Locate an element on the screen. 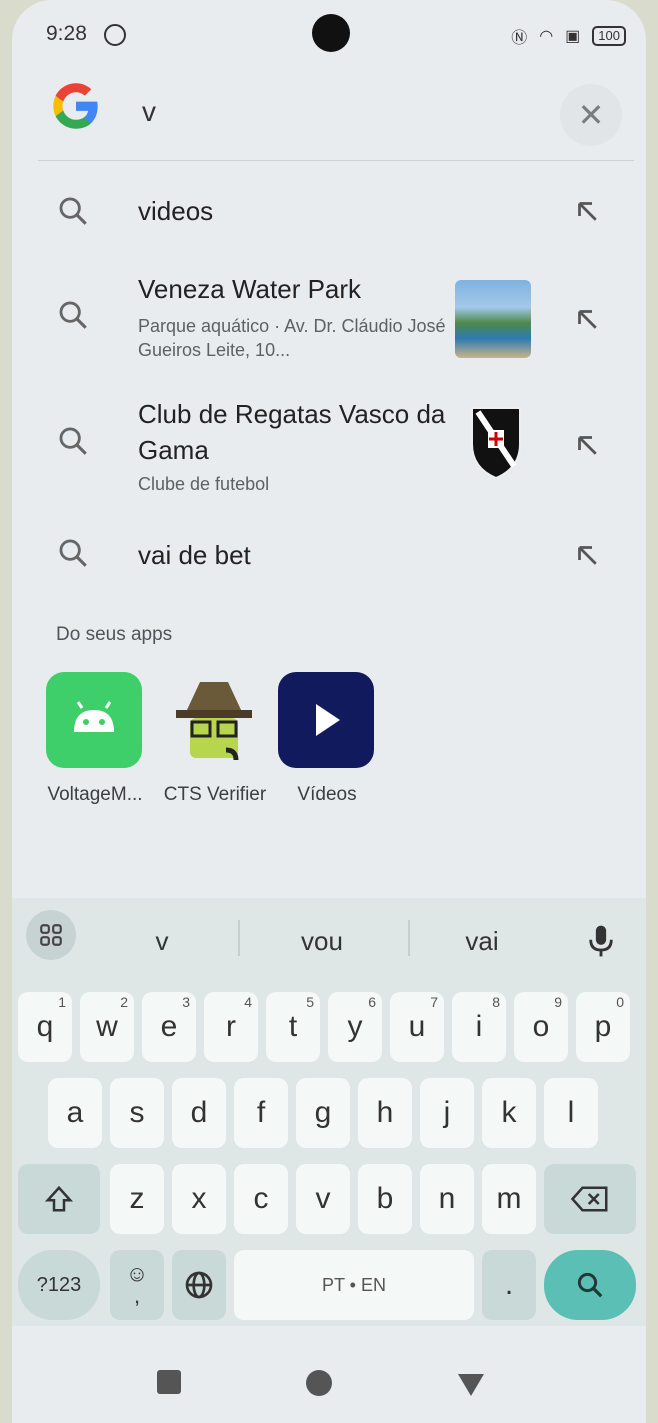  key-y: y6 is located at coordinates (355, 1027).